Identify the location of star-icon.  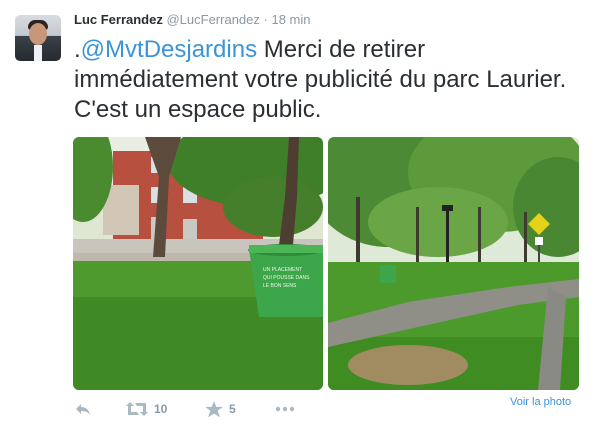
(214, 408).